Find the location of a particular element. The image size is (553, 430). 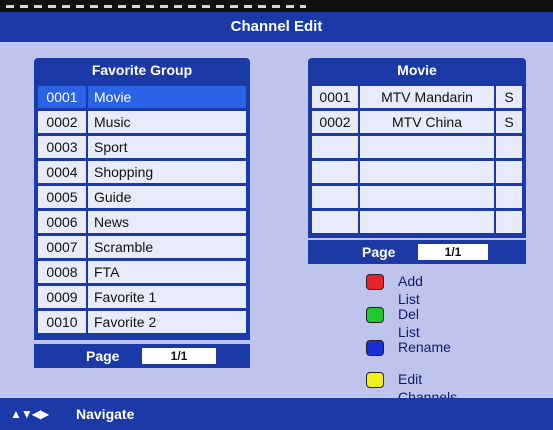

favorite-group-row: 0008 FTA is located at coordinates (142, 272).